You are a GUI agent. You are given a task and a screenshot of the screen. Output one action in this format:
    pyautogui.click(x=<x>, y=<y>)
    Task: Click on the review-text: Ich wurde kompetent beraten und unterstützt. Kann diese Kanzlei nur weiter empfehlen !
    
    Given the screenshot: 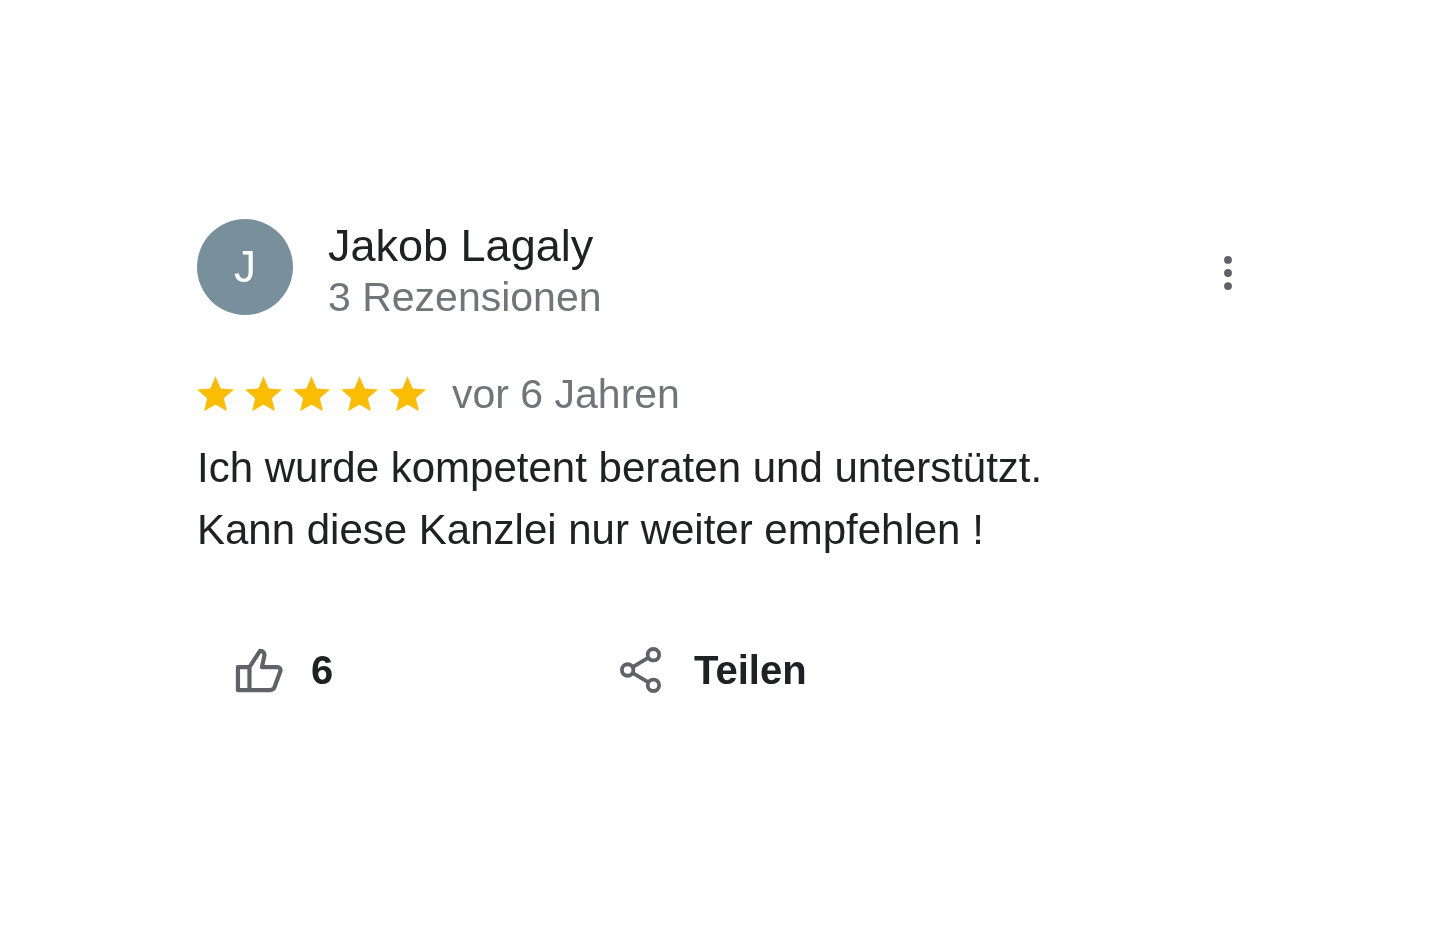 What is the action you would take?
    pyautogui.click(x=620, y=499)
    